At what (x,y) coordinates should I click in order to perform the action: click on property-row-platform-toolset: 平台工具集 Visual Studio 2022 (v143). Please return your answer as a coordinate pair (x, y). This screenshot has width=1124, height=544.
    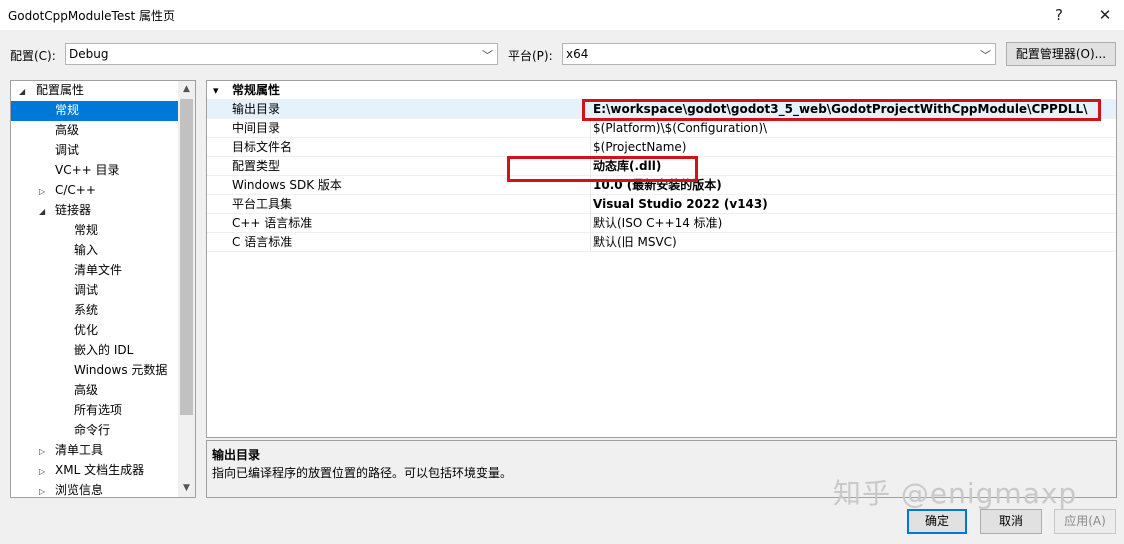
    Looking at the image, I should click on (661, 204).